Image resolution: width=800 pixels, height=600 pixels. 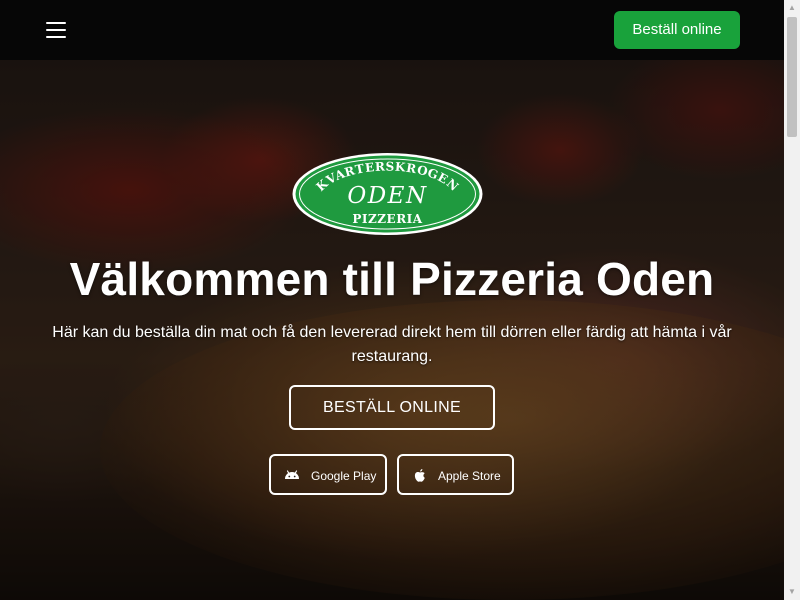 I want to click on google-play-label: Google Play, so click(x=344, y=476).